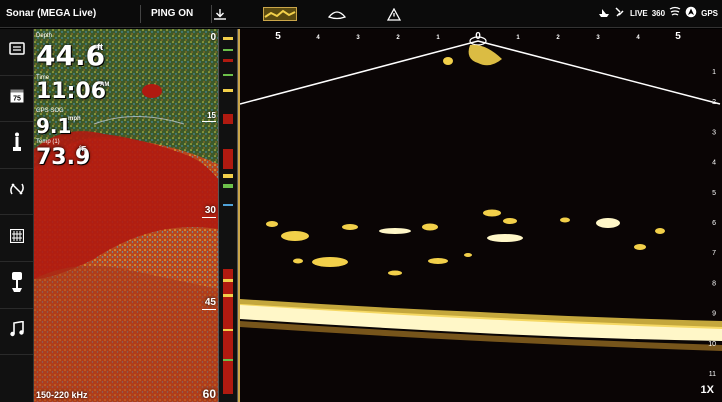 This screenshot has height=402, width=722. I want to click on sidebar-item-temperature: 75, so click(16, 99).